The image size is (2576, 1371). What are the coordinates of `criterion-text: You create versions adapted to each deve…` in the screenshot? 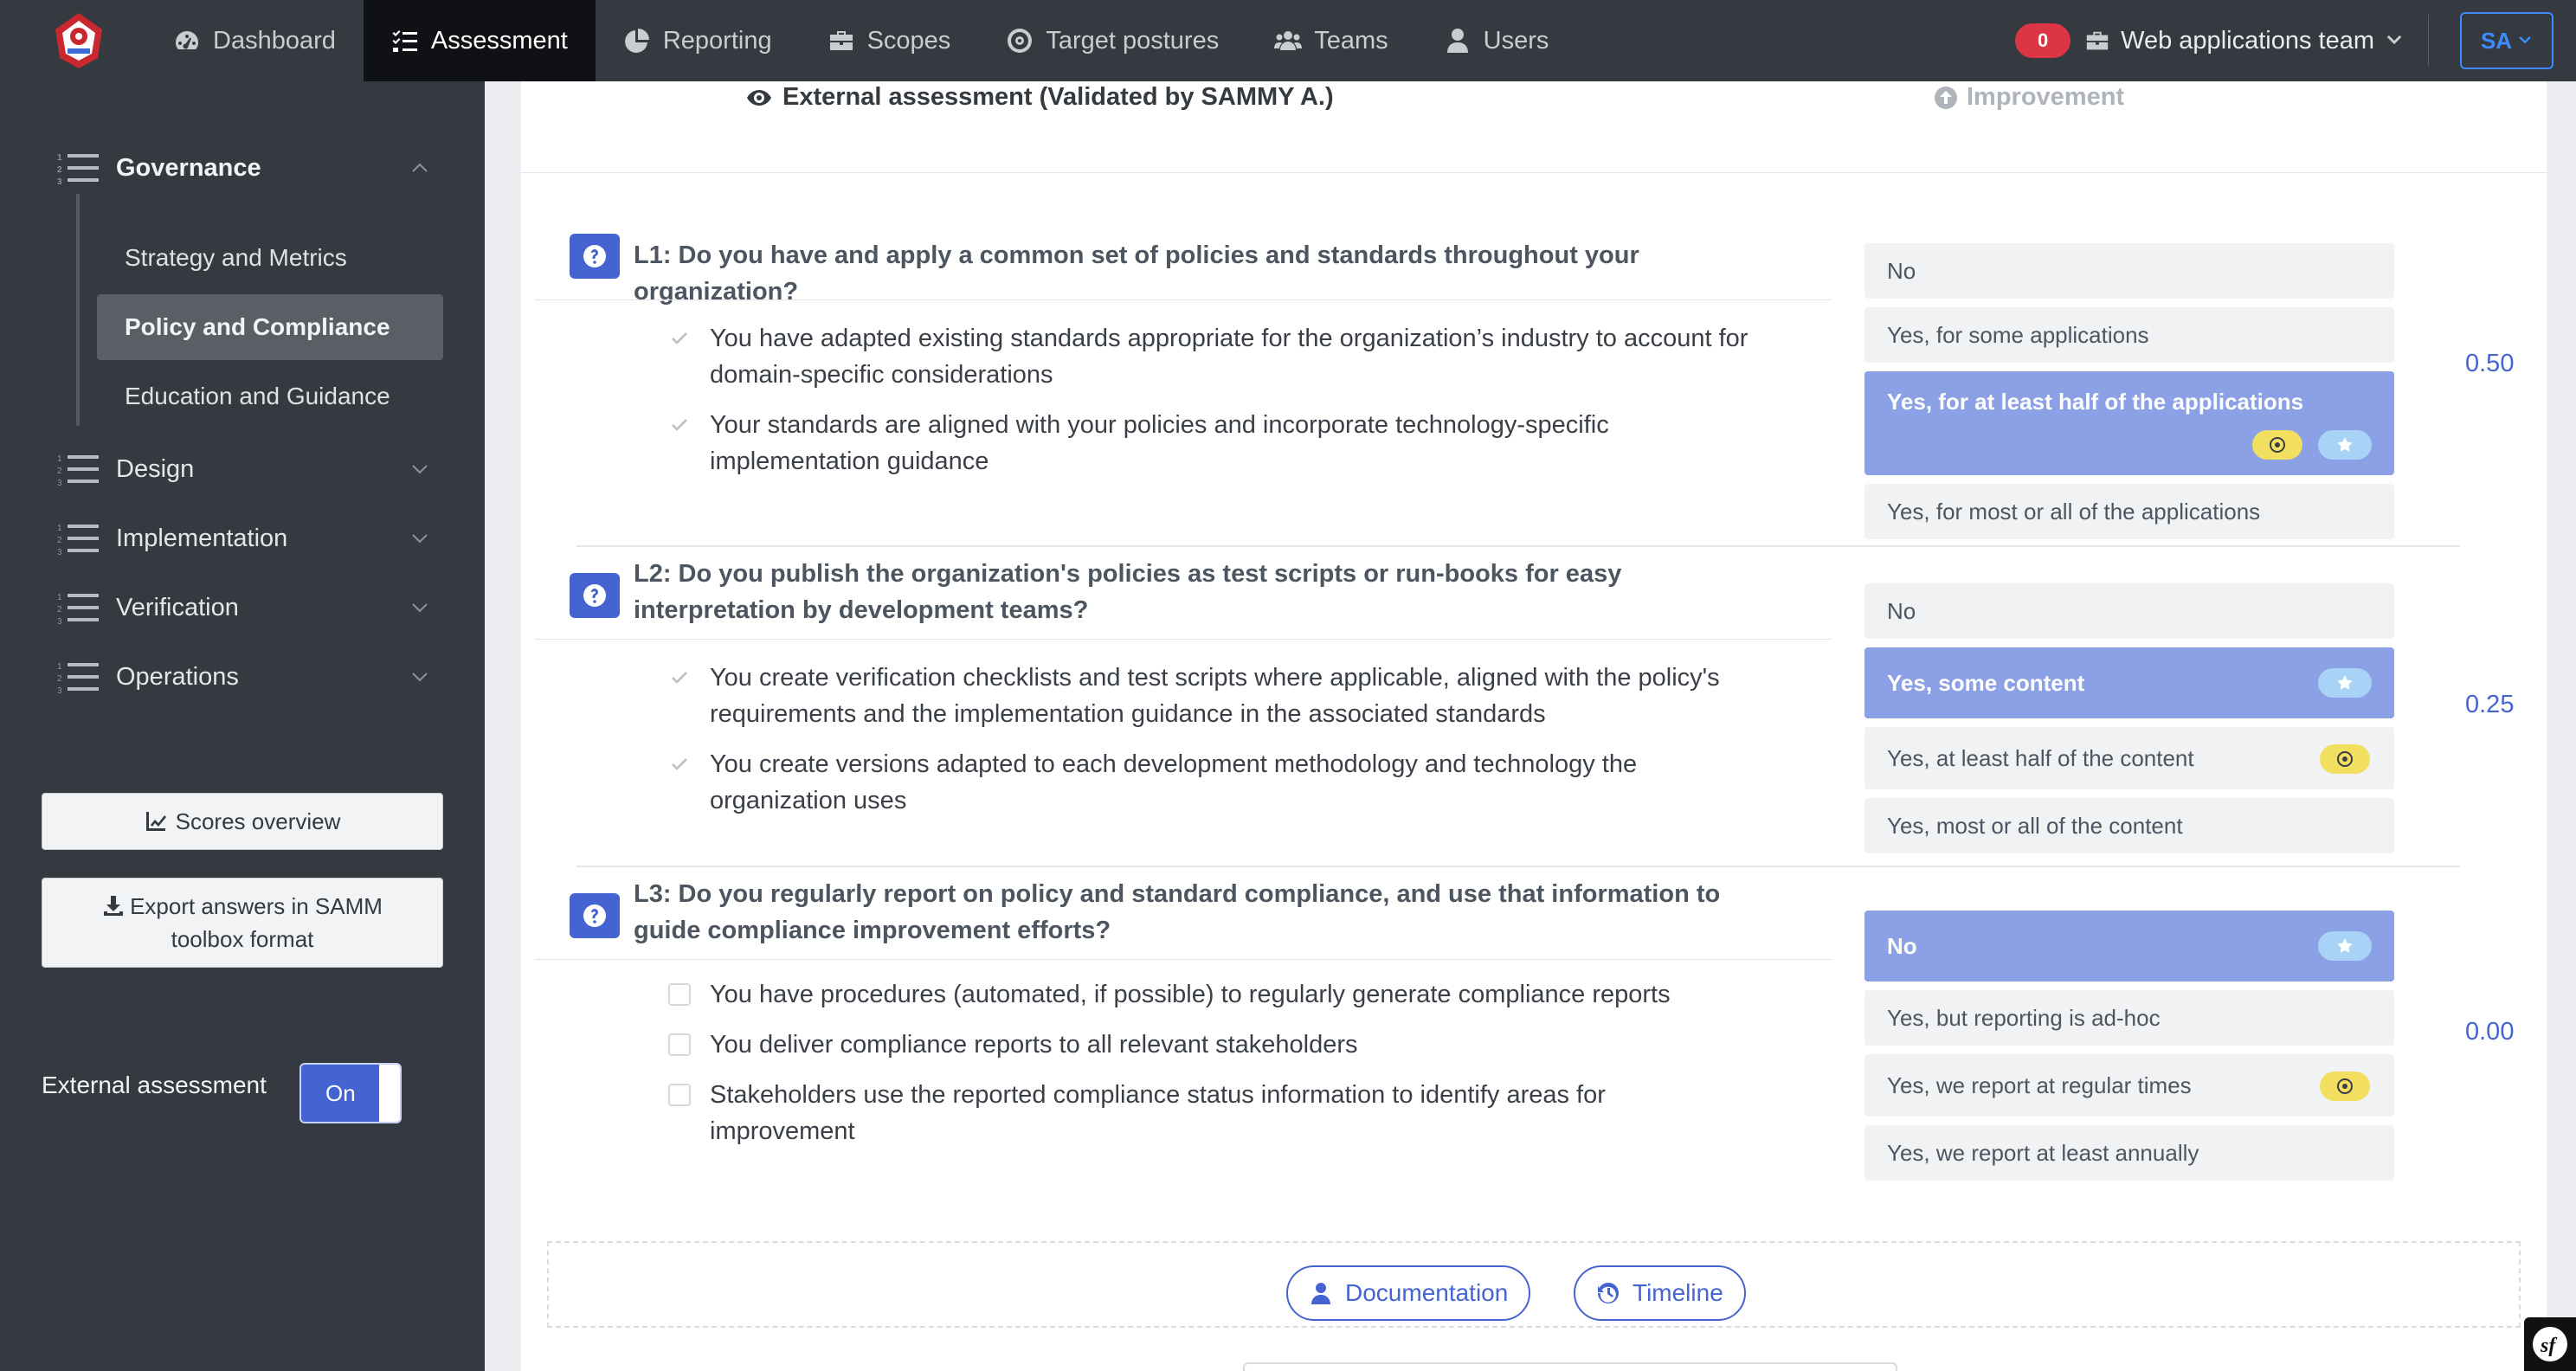 It's located at (1174, 782).